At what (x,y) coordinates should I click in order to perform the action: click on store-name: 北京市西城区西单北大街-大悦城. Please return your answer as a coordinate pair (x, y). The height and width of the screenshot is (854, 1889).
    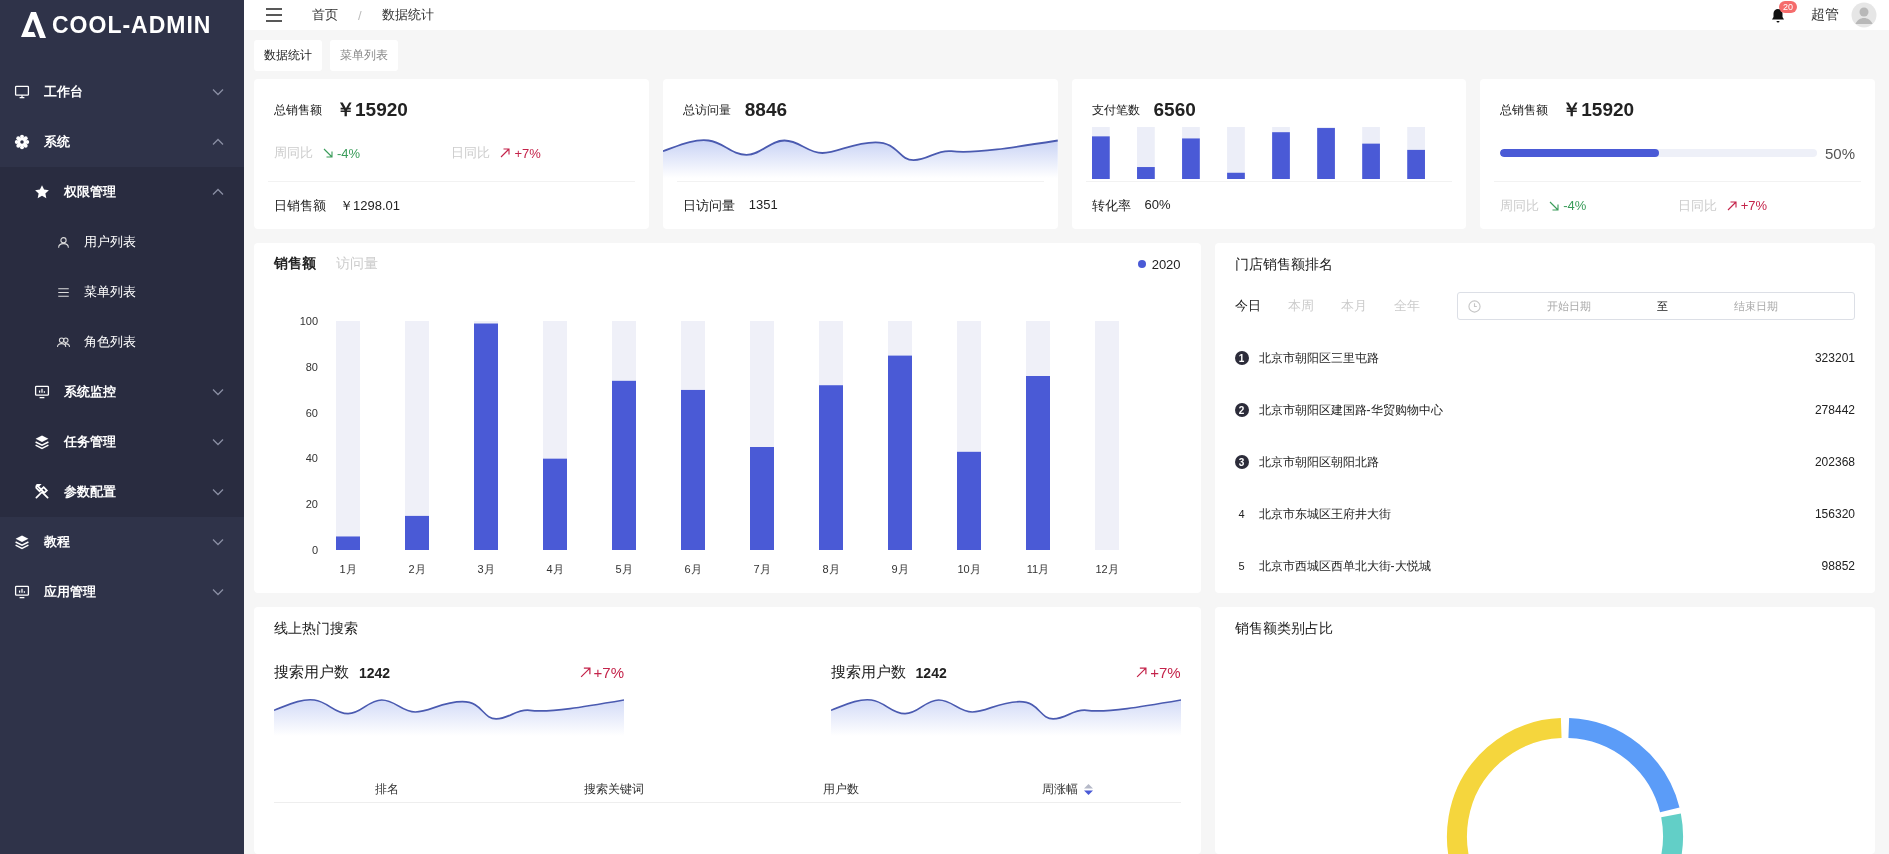
    Looking at the image, I should click on (1345, 566).